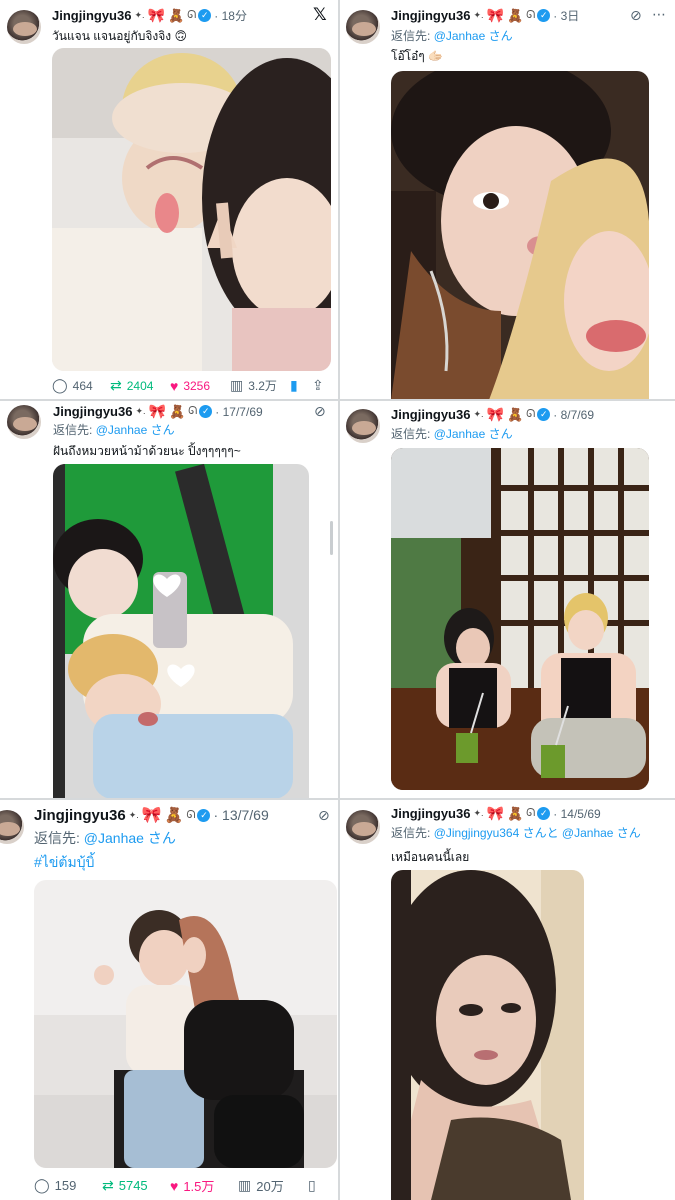 The height and width of the screenshot is (1200, 675). I want to click on tweet-text: ฝันถึงหมวยหน้าม้าด้วยนะ ปิ้งๆๆๆๆๆ~, so click(147, 451).